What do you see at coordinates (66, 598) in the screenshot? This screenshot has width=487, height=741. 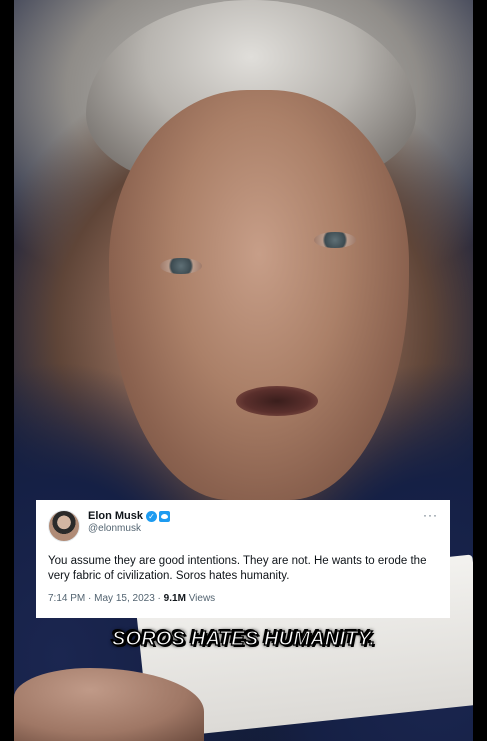 I see `tweet-time: 7:14 PM` at bounding box center [66, 598].